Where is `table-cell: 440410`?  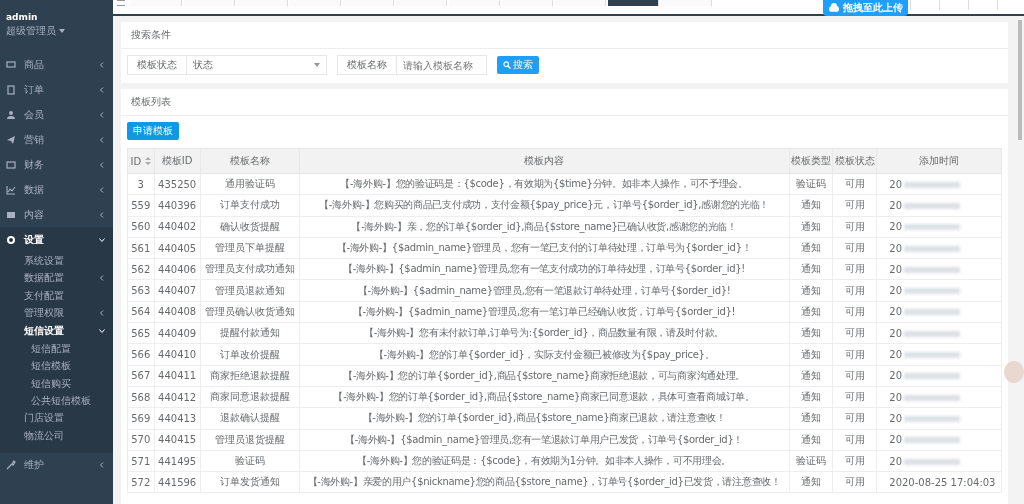
table-cell: 440410 is located at coordinates (177, 354).